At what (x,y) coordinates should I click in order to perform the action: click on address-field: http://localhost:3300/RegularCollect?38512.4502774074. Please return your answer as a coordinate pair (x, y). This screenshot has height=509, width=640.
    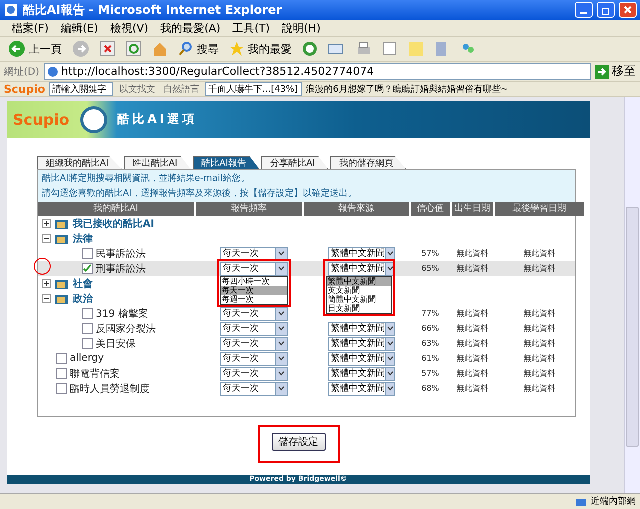
    Looking at the image, I should click on (317, 71).